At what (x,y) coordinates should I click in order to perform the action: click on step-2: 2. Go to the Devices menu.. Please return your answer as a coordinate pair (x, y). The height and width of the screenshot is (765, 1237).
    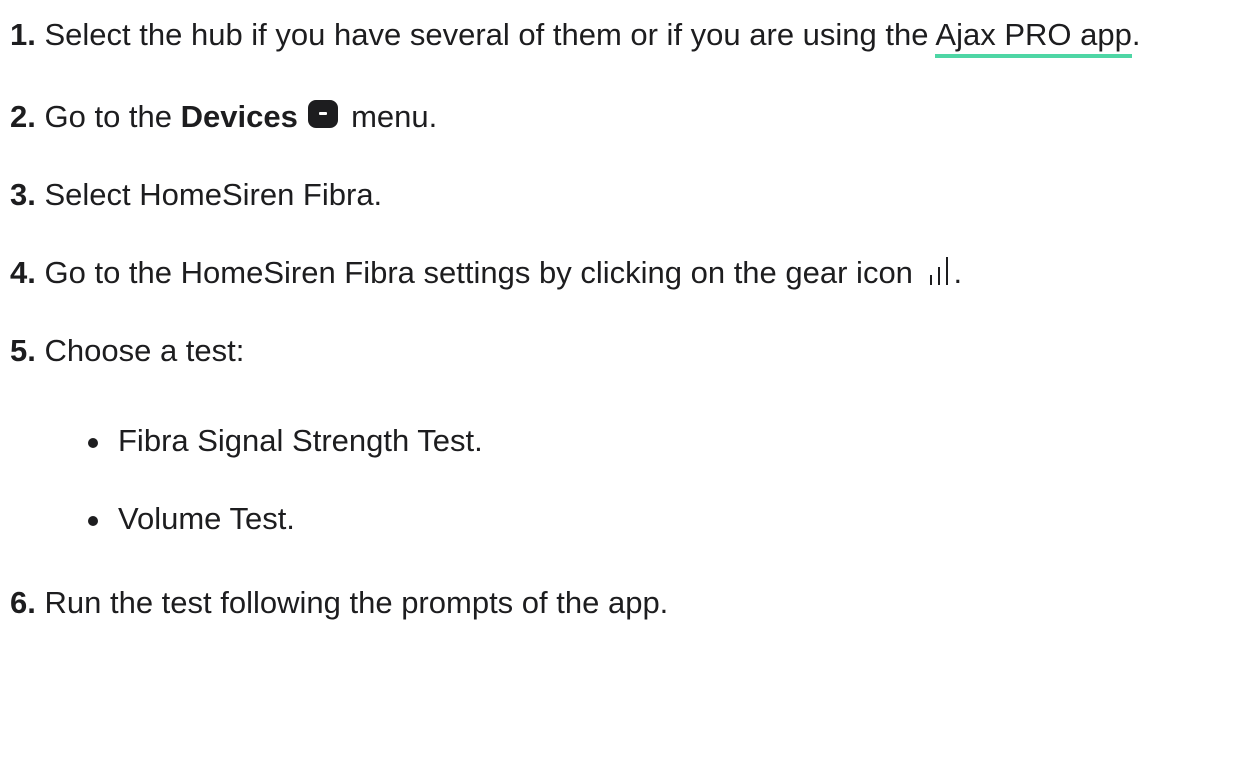
    Looking at the image, I should click on (620, 117).